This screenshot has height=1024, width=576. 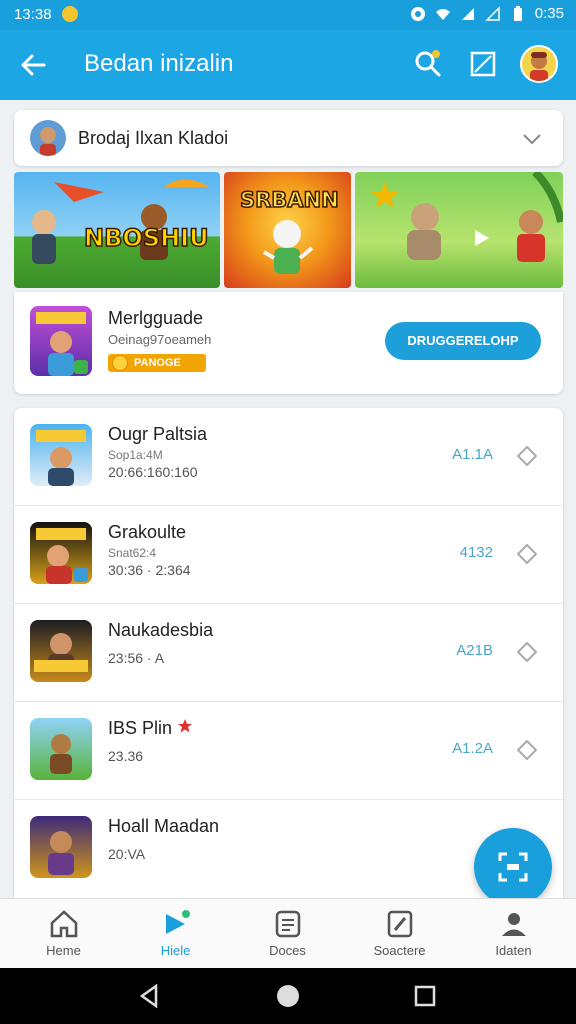 I want to click on scan-icon, so click(x=513, y=867).